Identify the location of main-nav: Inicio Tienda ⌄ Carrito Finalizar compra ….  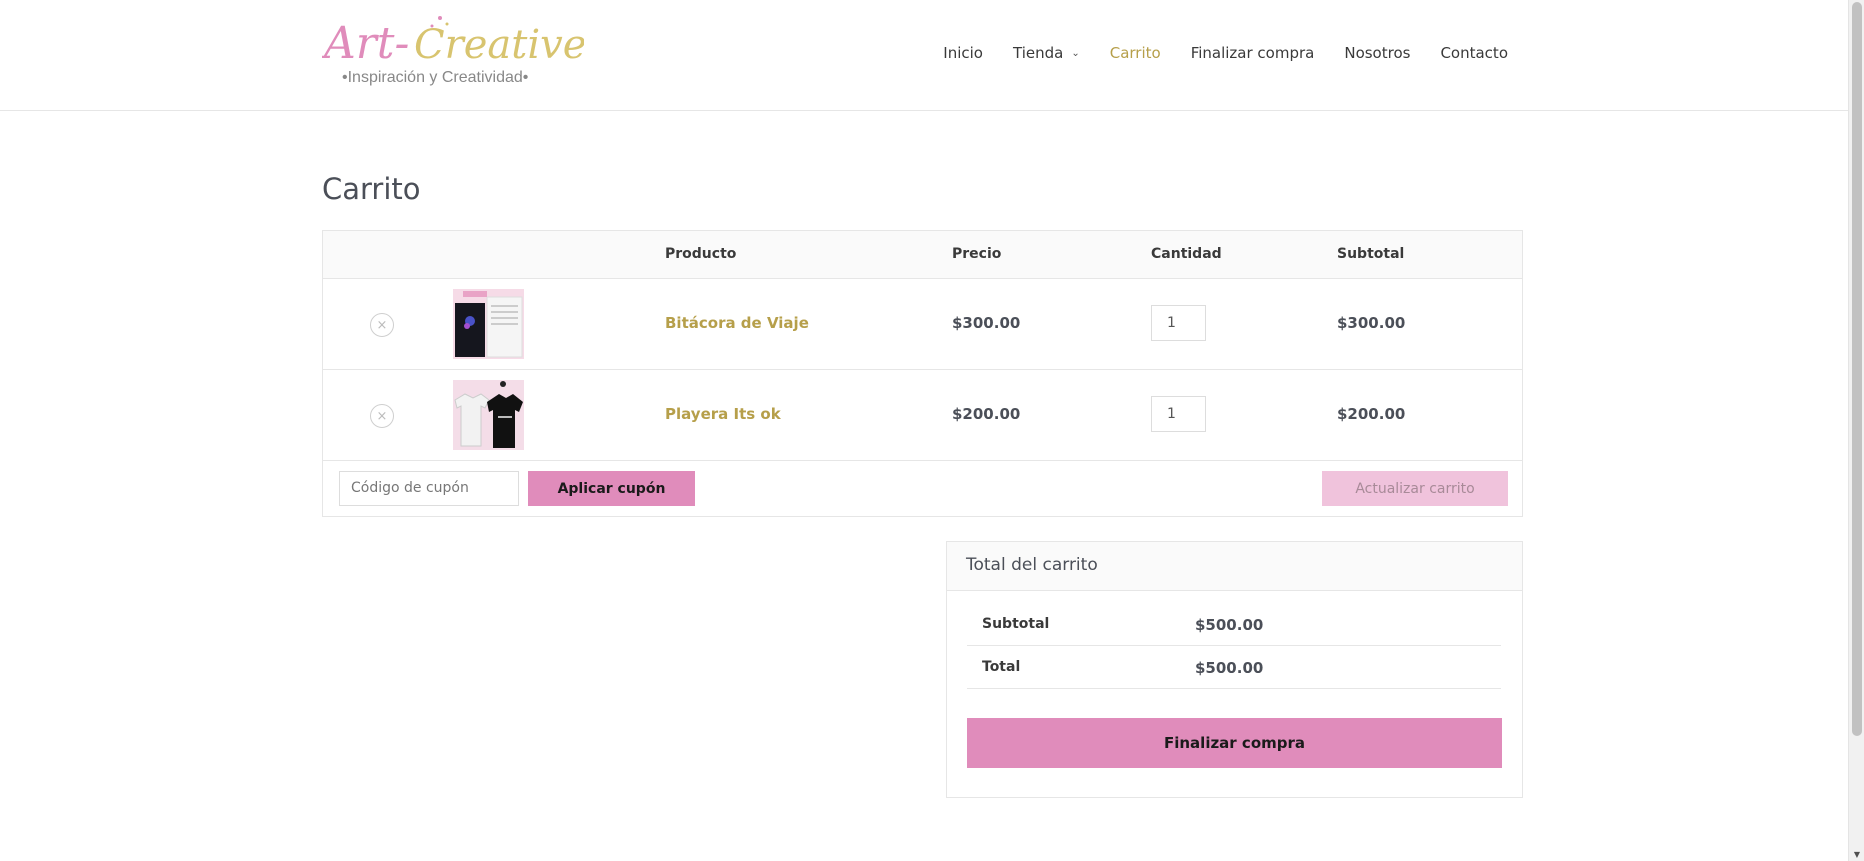
(1210, 53).